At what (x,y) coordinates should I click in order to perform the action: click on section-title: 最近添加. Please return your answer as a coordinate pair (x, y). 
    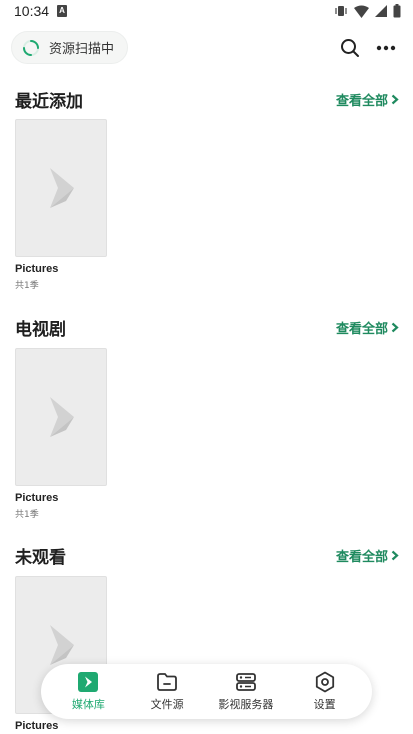
    Looking at the image, I should click on (49, 102).